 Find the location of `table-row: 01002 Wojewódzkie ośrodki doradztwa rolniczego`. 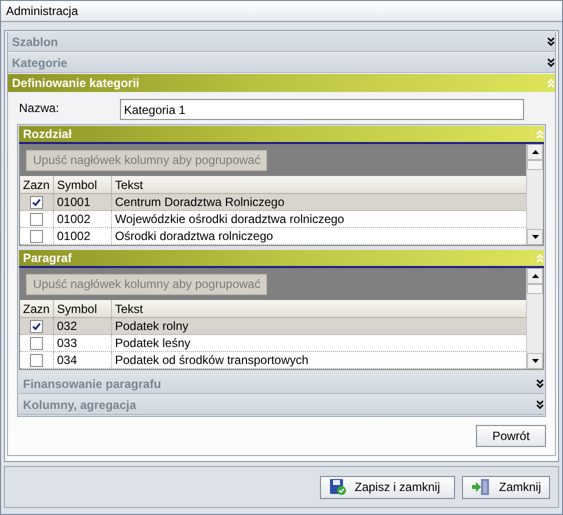

table-row: 01002 Wojewódzkie ośrodki doradztwa rolniczego is located at coordinates (273, 219).